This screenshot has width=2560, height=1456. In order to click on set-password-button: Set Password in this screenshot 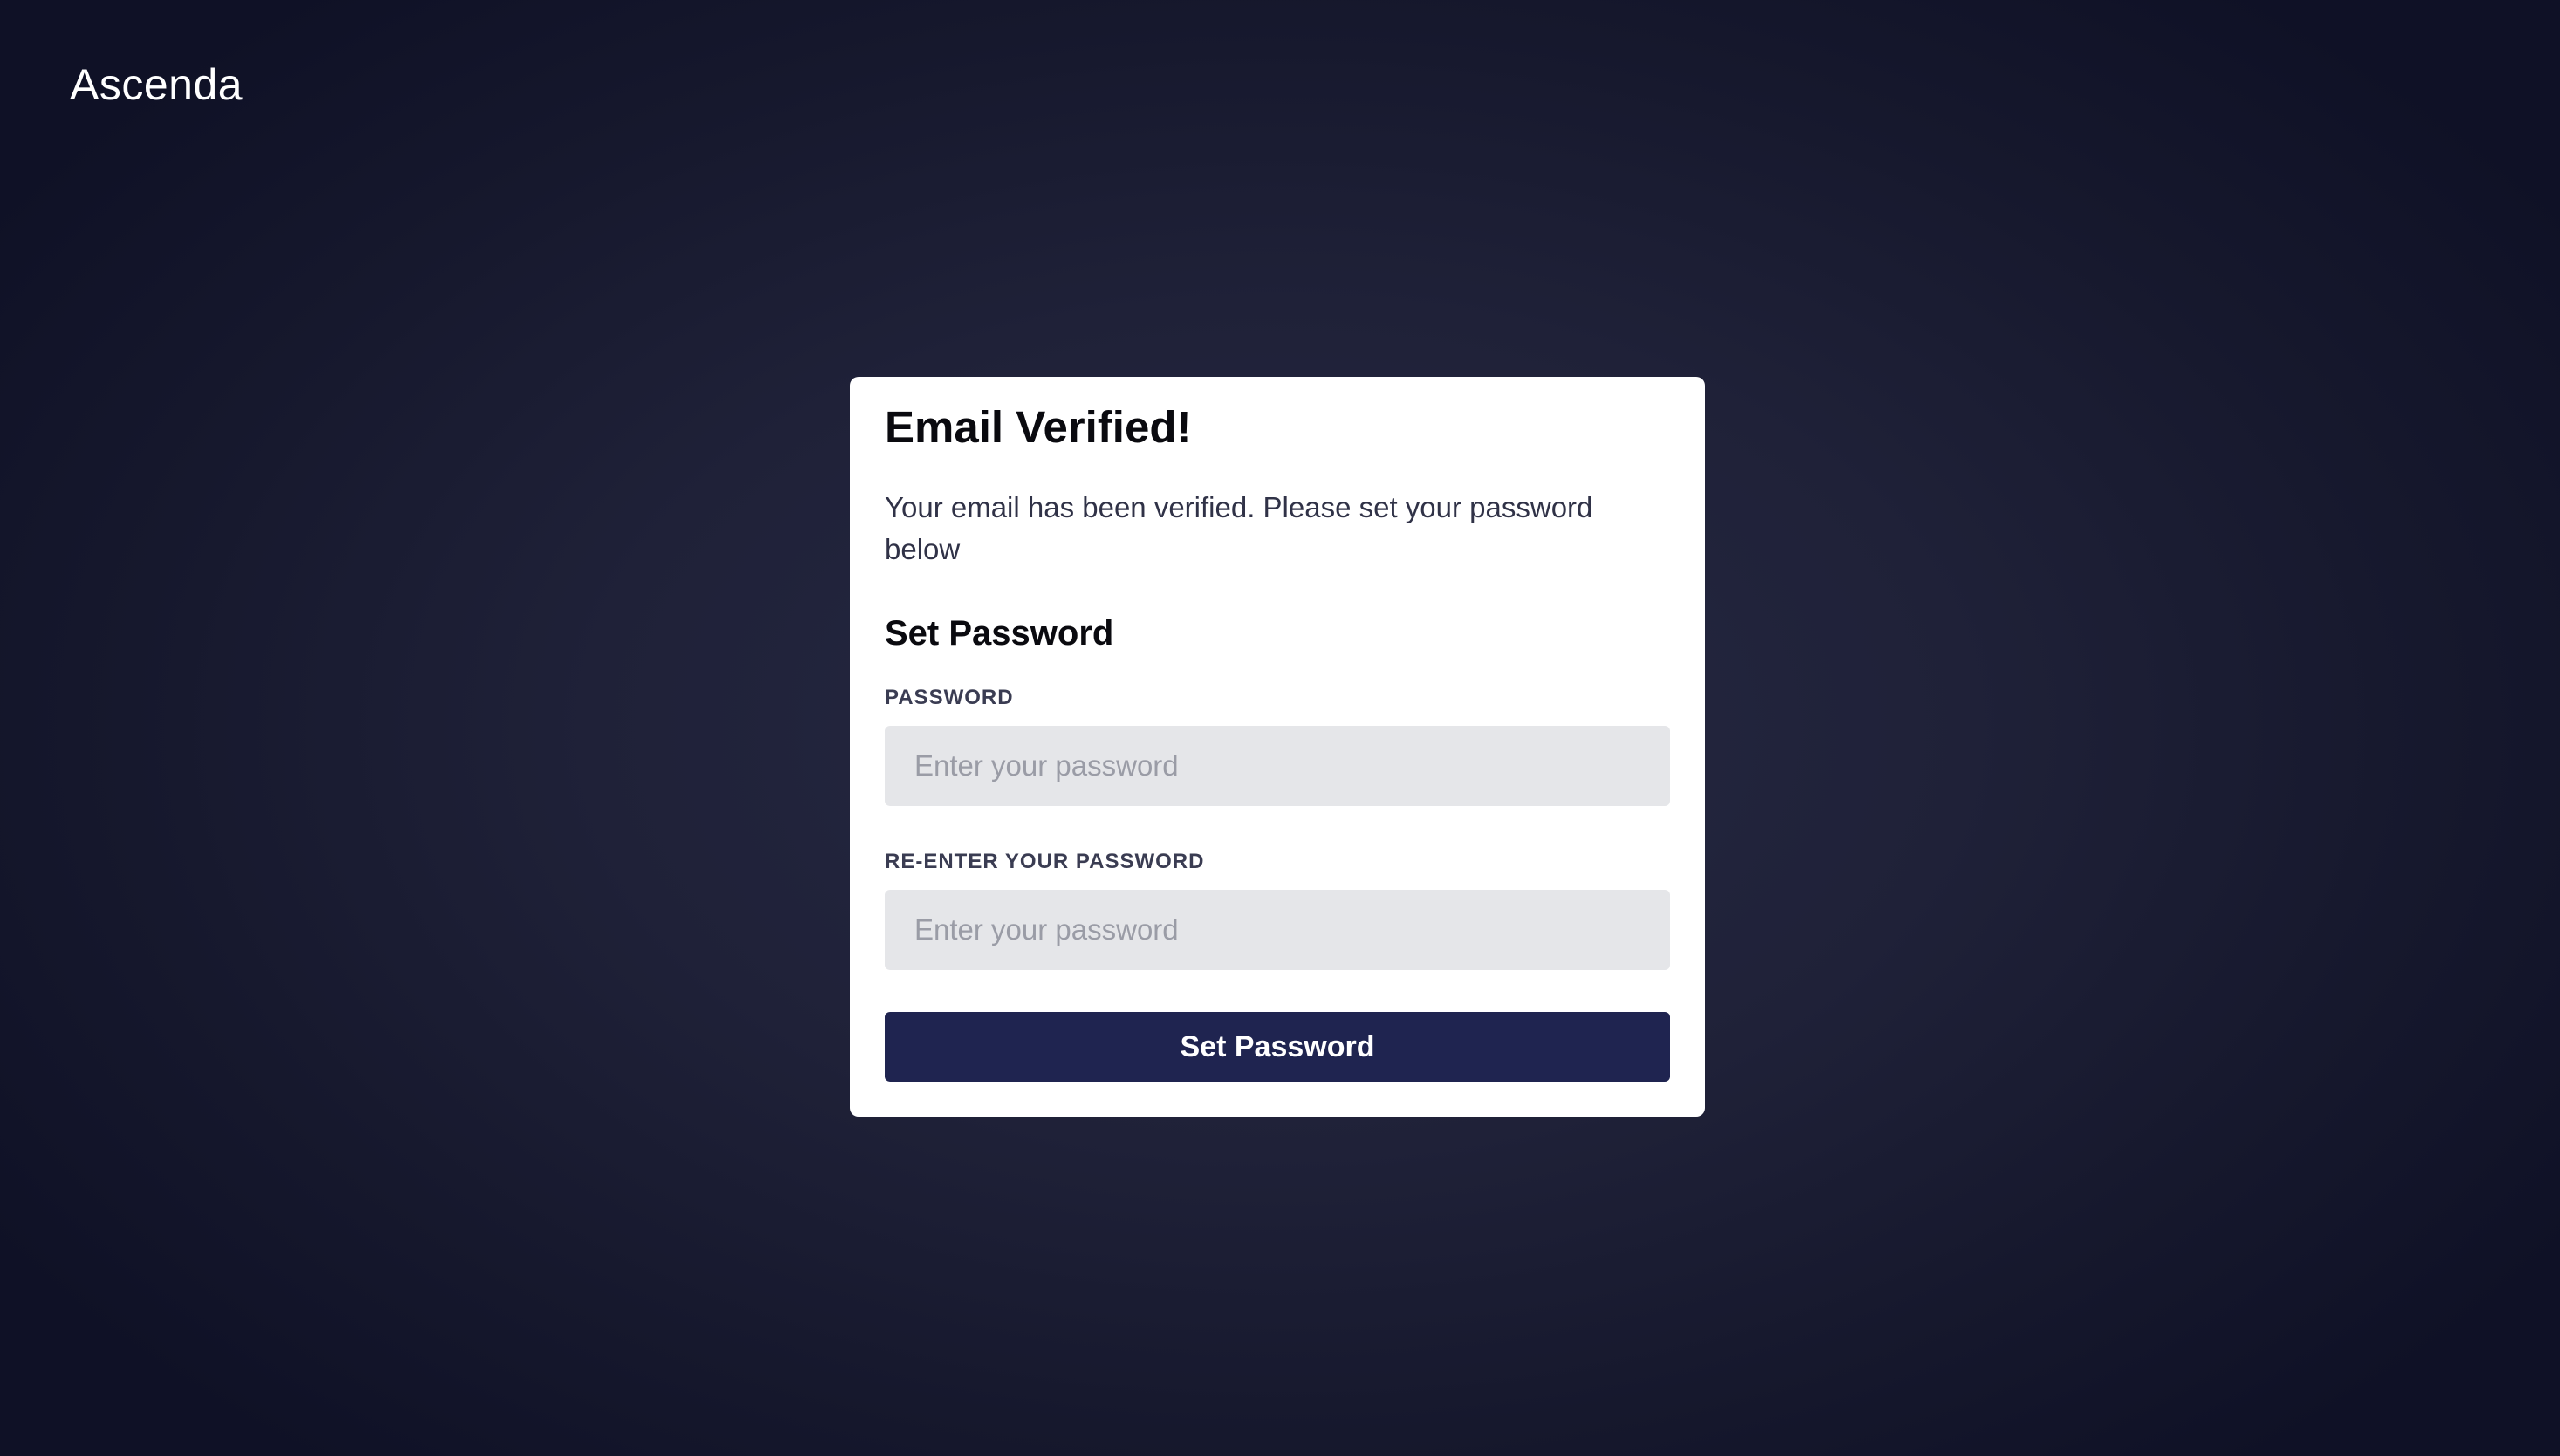, I will do `click(1277, 1047)`.